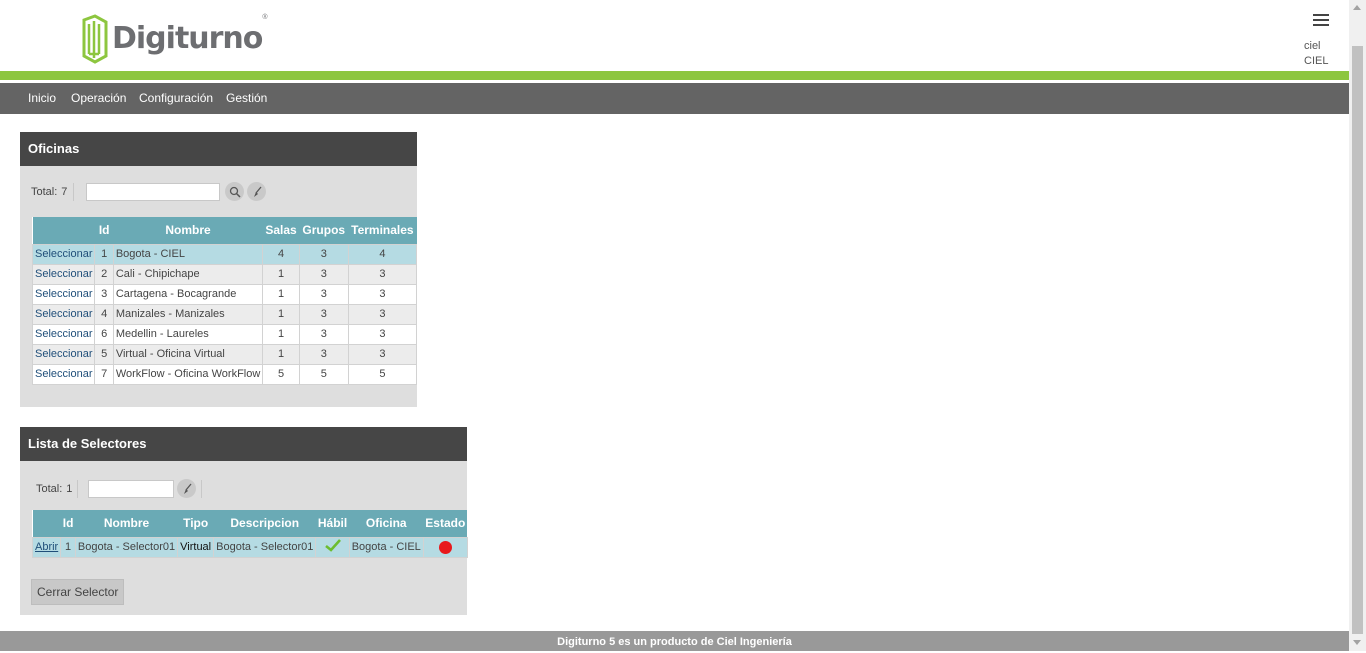 The image size is (1366, 653). Describe the element at coordinates (281, 230) in the screenshot. I see `col-salas: Salas` at that location.